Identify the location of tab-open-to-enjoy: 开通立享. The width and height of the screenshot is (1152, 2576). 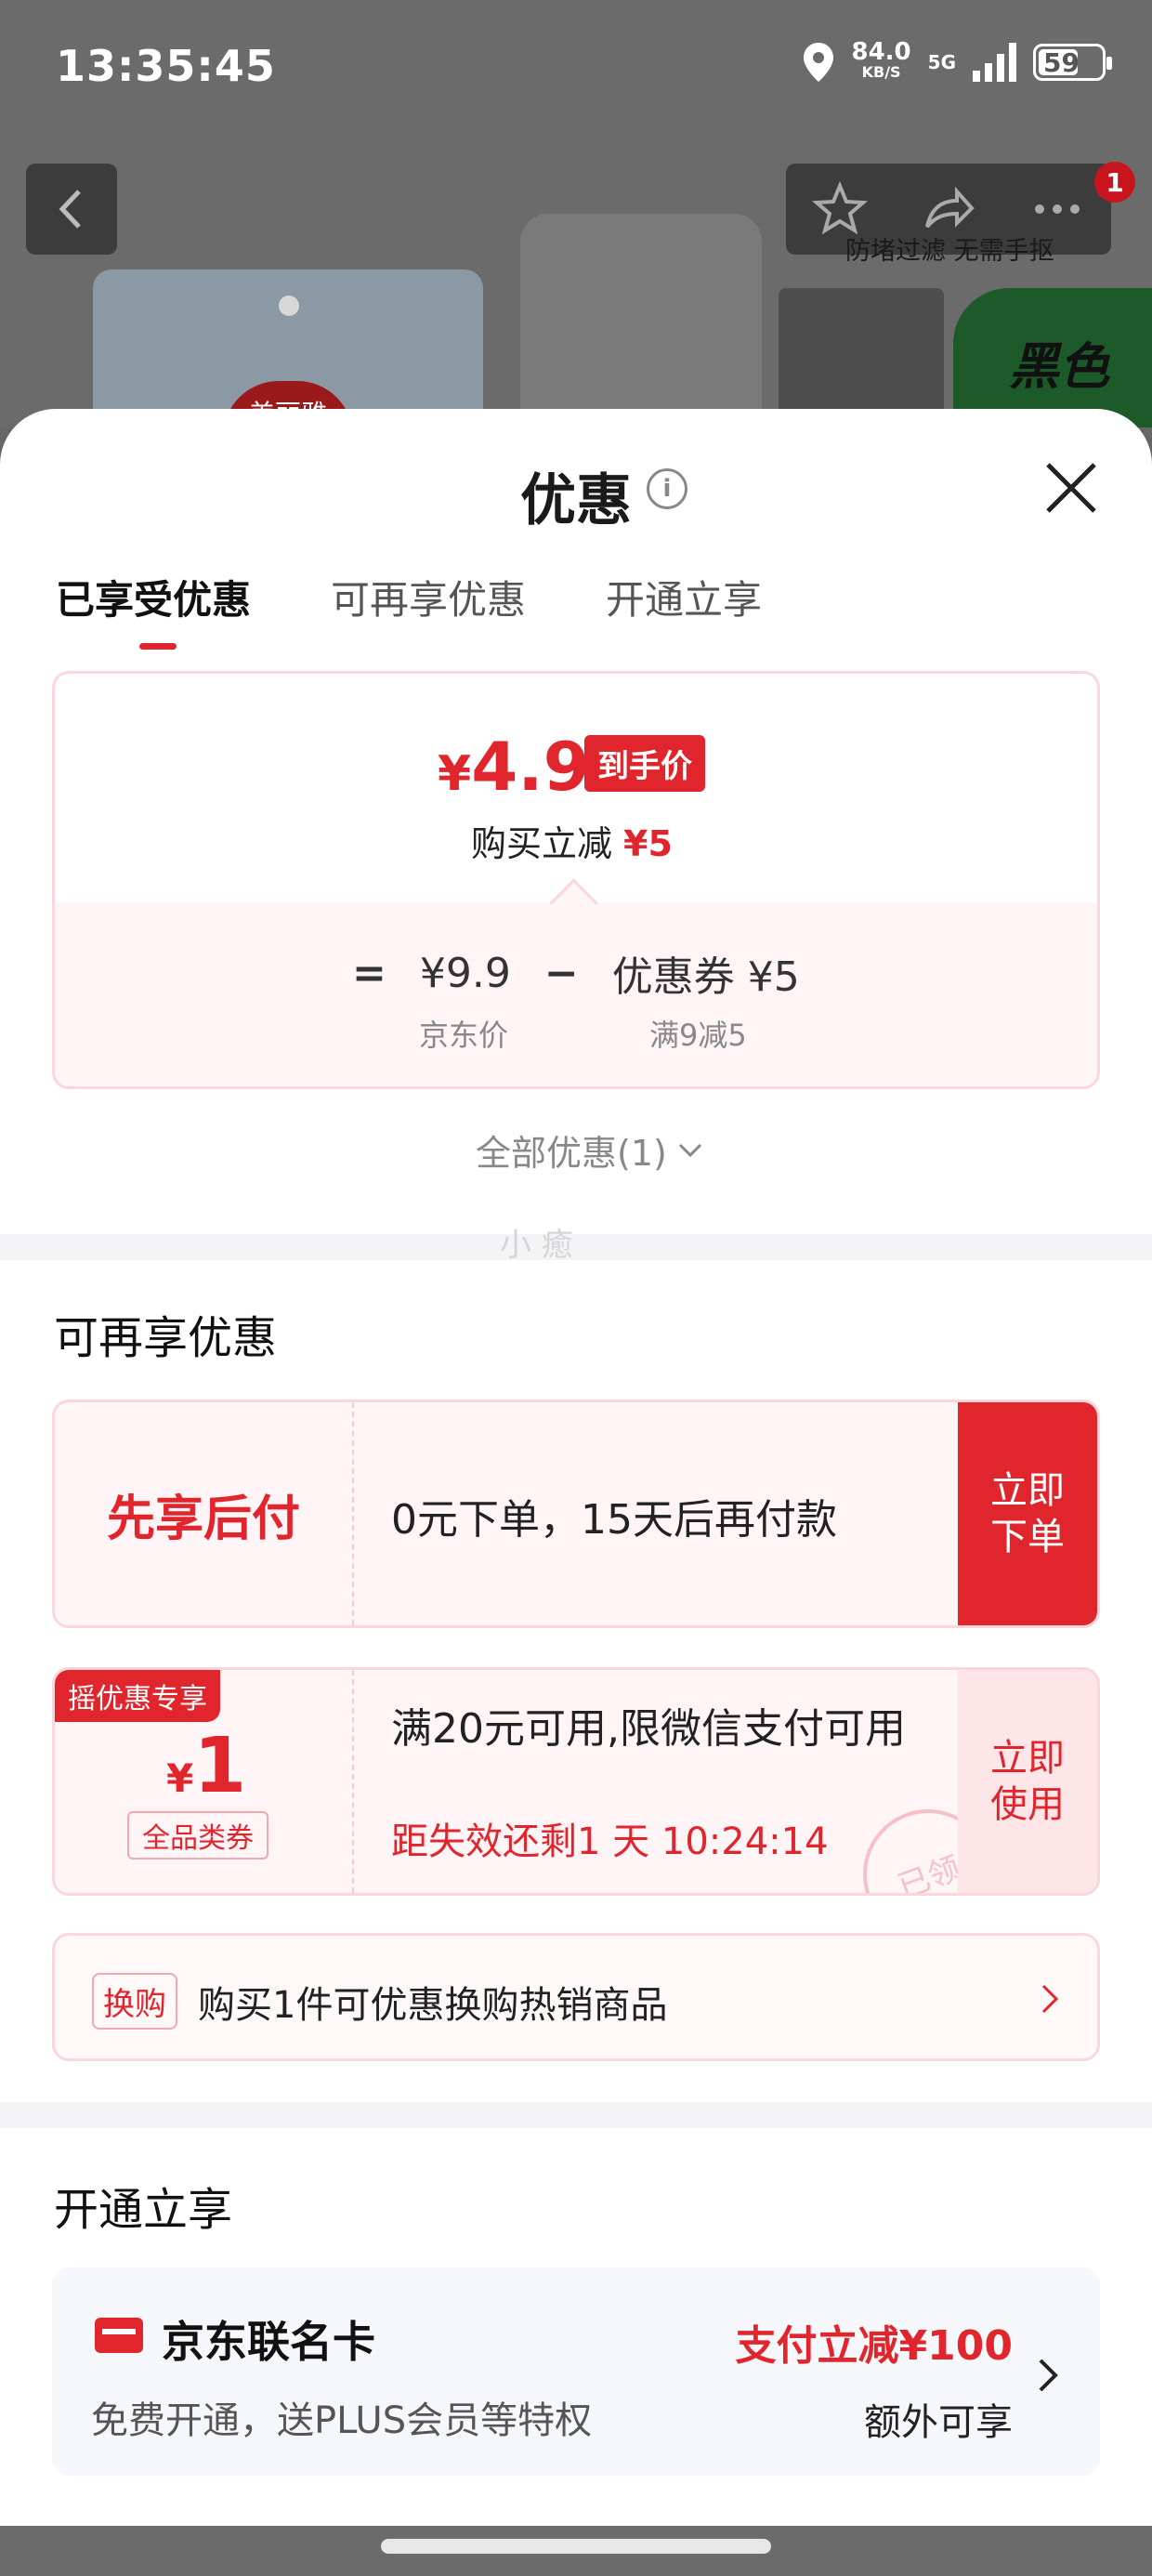
(684, 609).